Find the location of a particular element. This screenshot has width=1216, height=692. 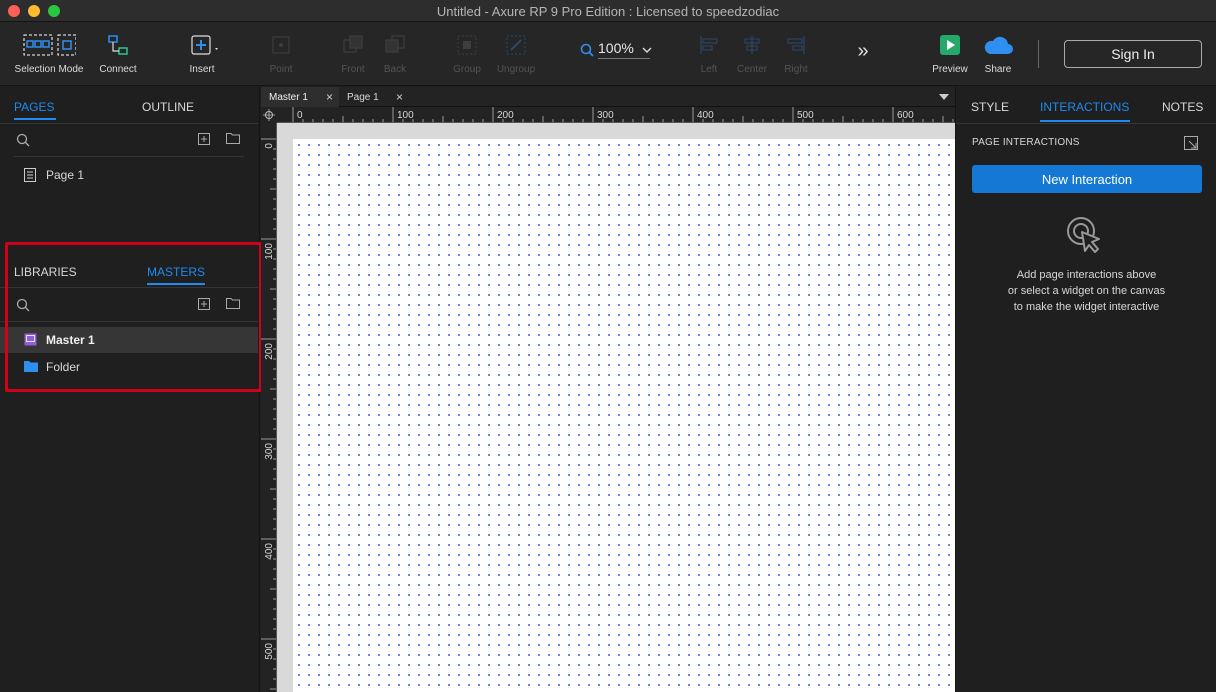

insert-button: Insert is located at coordinates (202, 52).